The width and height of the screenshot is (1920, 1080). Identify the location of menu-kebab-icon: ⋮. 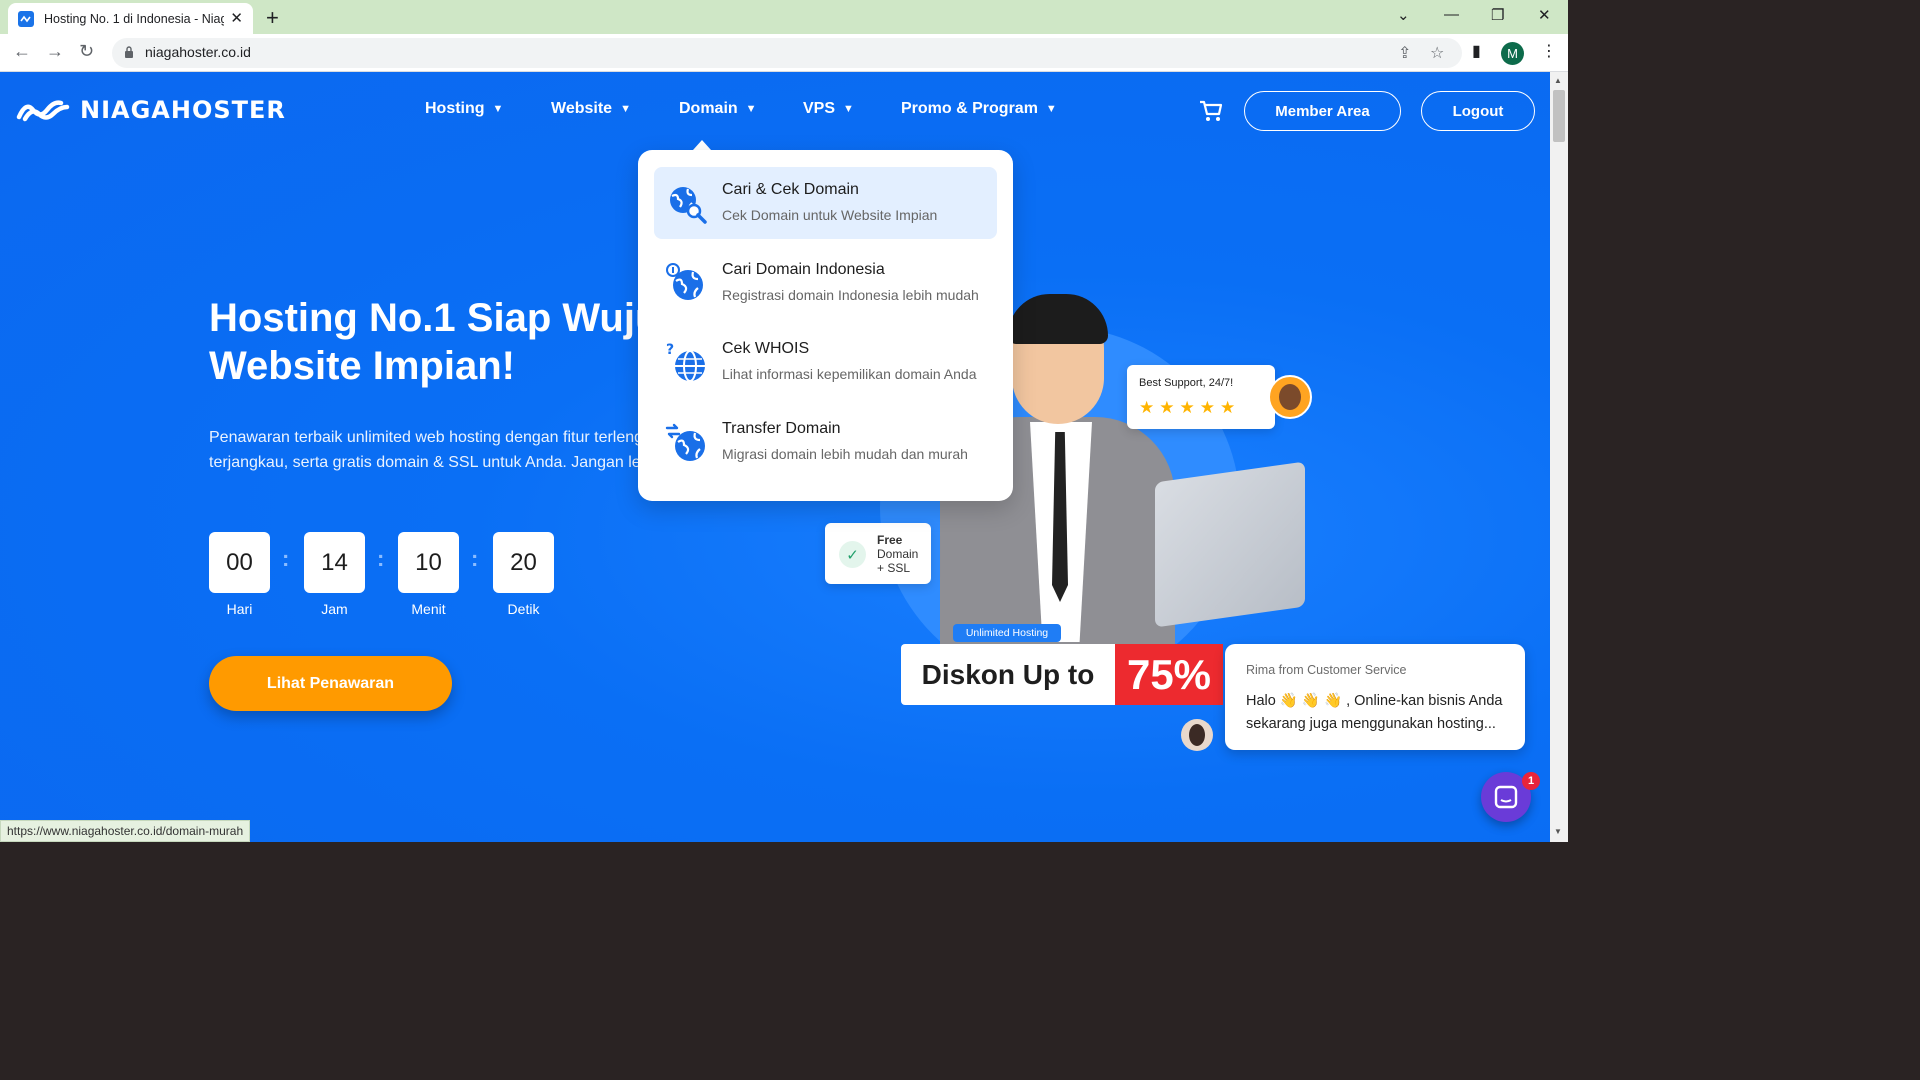
(1549, 51).